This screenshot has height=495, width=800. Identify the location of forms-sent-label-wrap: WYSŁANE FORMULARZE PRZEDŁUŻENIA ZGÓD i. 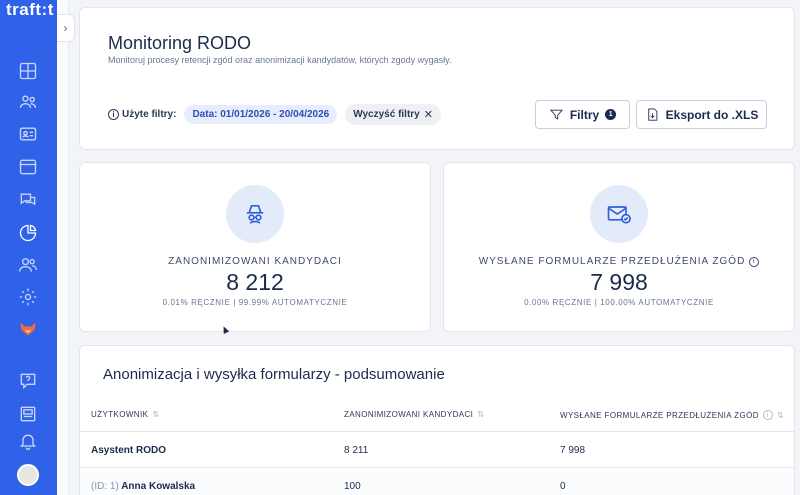
(619, 261).